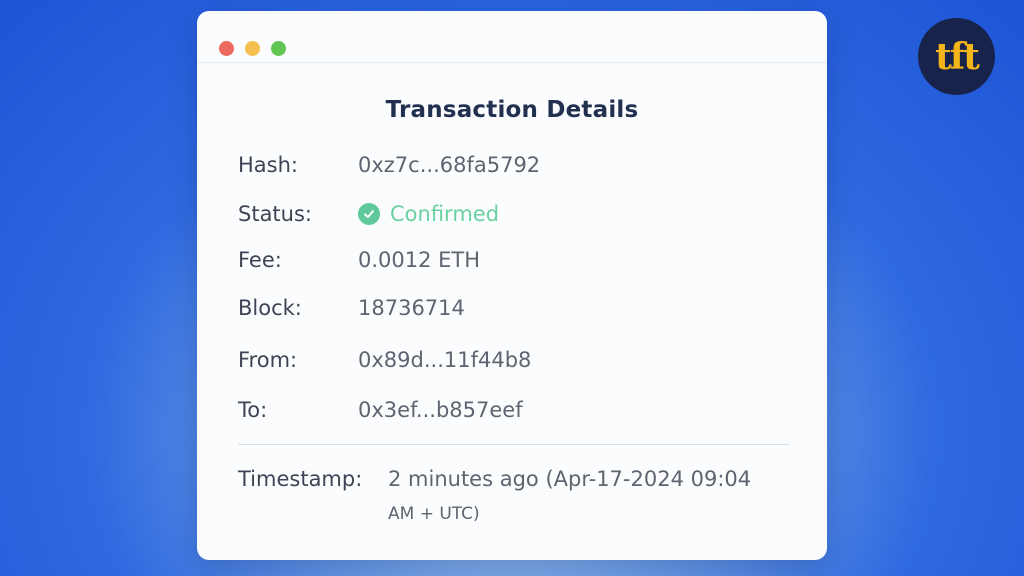  I want to click on fee-row: Fee: 0.0012 ETH, so click(517, 260).